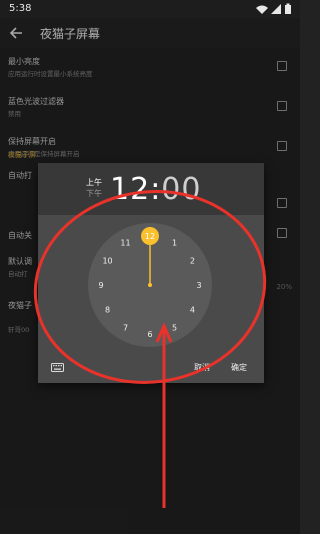  What do you see at coordinates (192, 261) in the screenshot?
I see `dial-number-2: 2` at bounding box center [192, 261].